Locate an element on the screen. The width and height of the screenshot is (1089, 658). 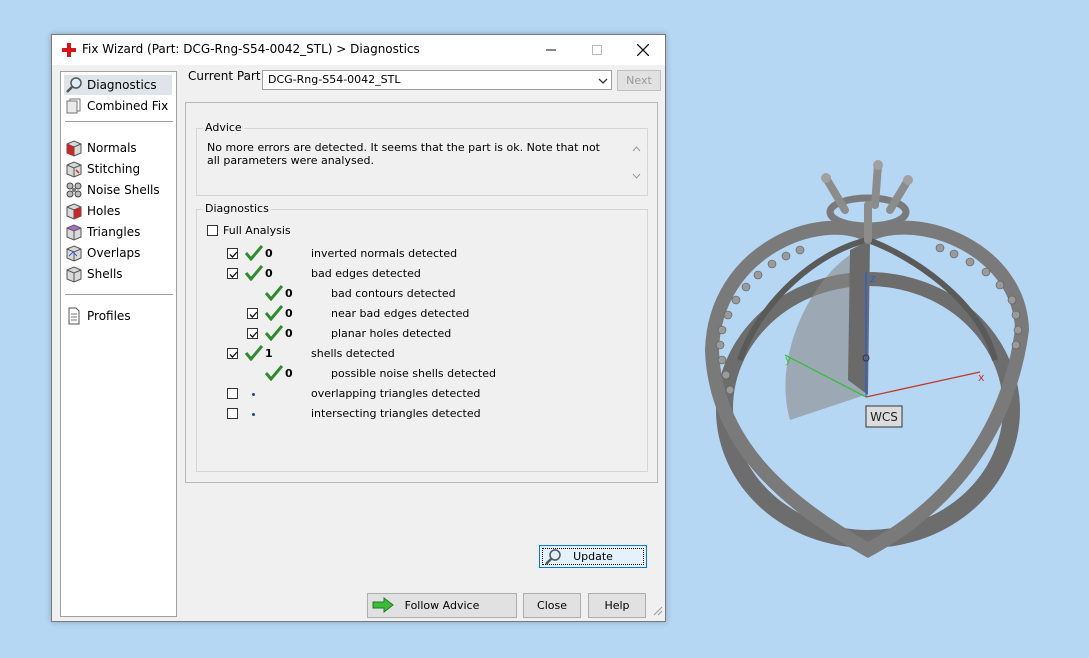
combined-fix-icon is located at coordinates (74, 106).